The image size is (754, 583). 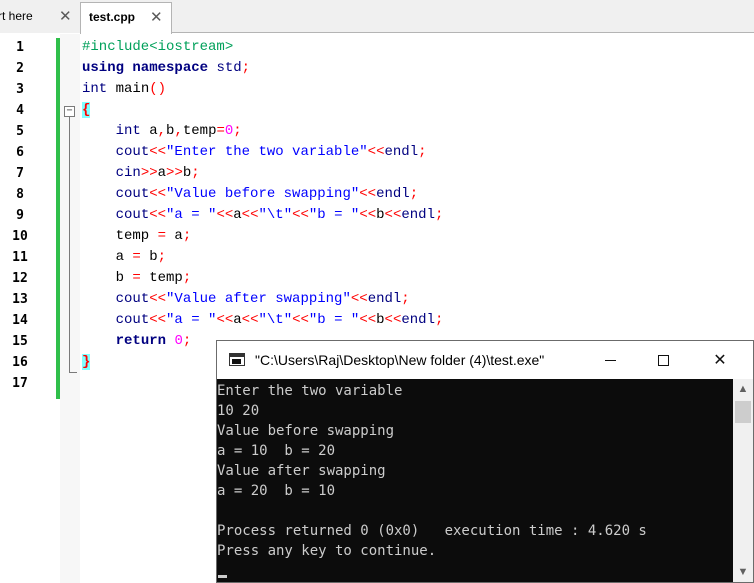 I want to click on code-line-3: int main(), so click(x=124, y=89).